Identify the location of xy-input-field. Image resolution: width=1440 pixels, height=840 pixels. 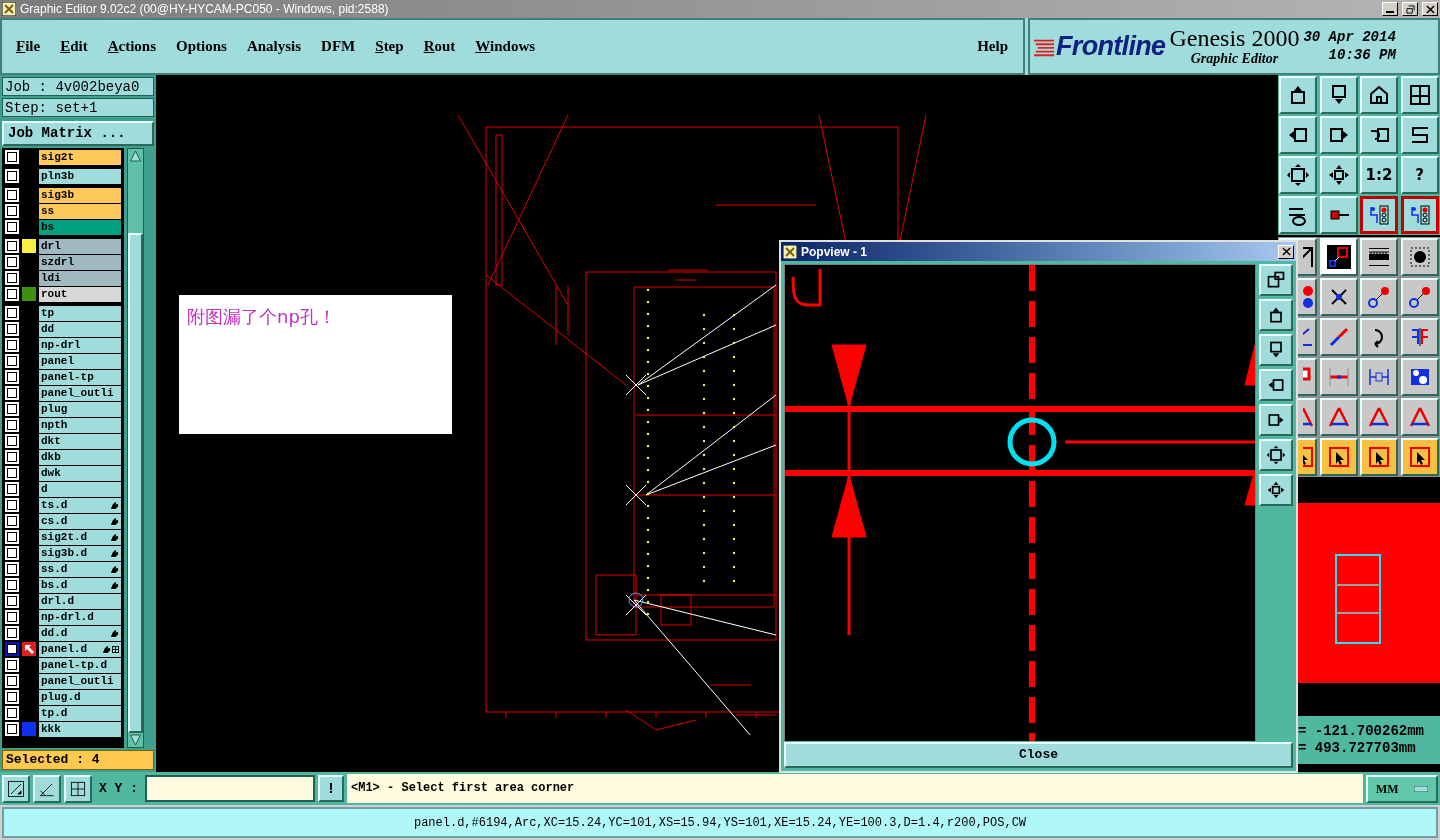
(230, 788).